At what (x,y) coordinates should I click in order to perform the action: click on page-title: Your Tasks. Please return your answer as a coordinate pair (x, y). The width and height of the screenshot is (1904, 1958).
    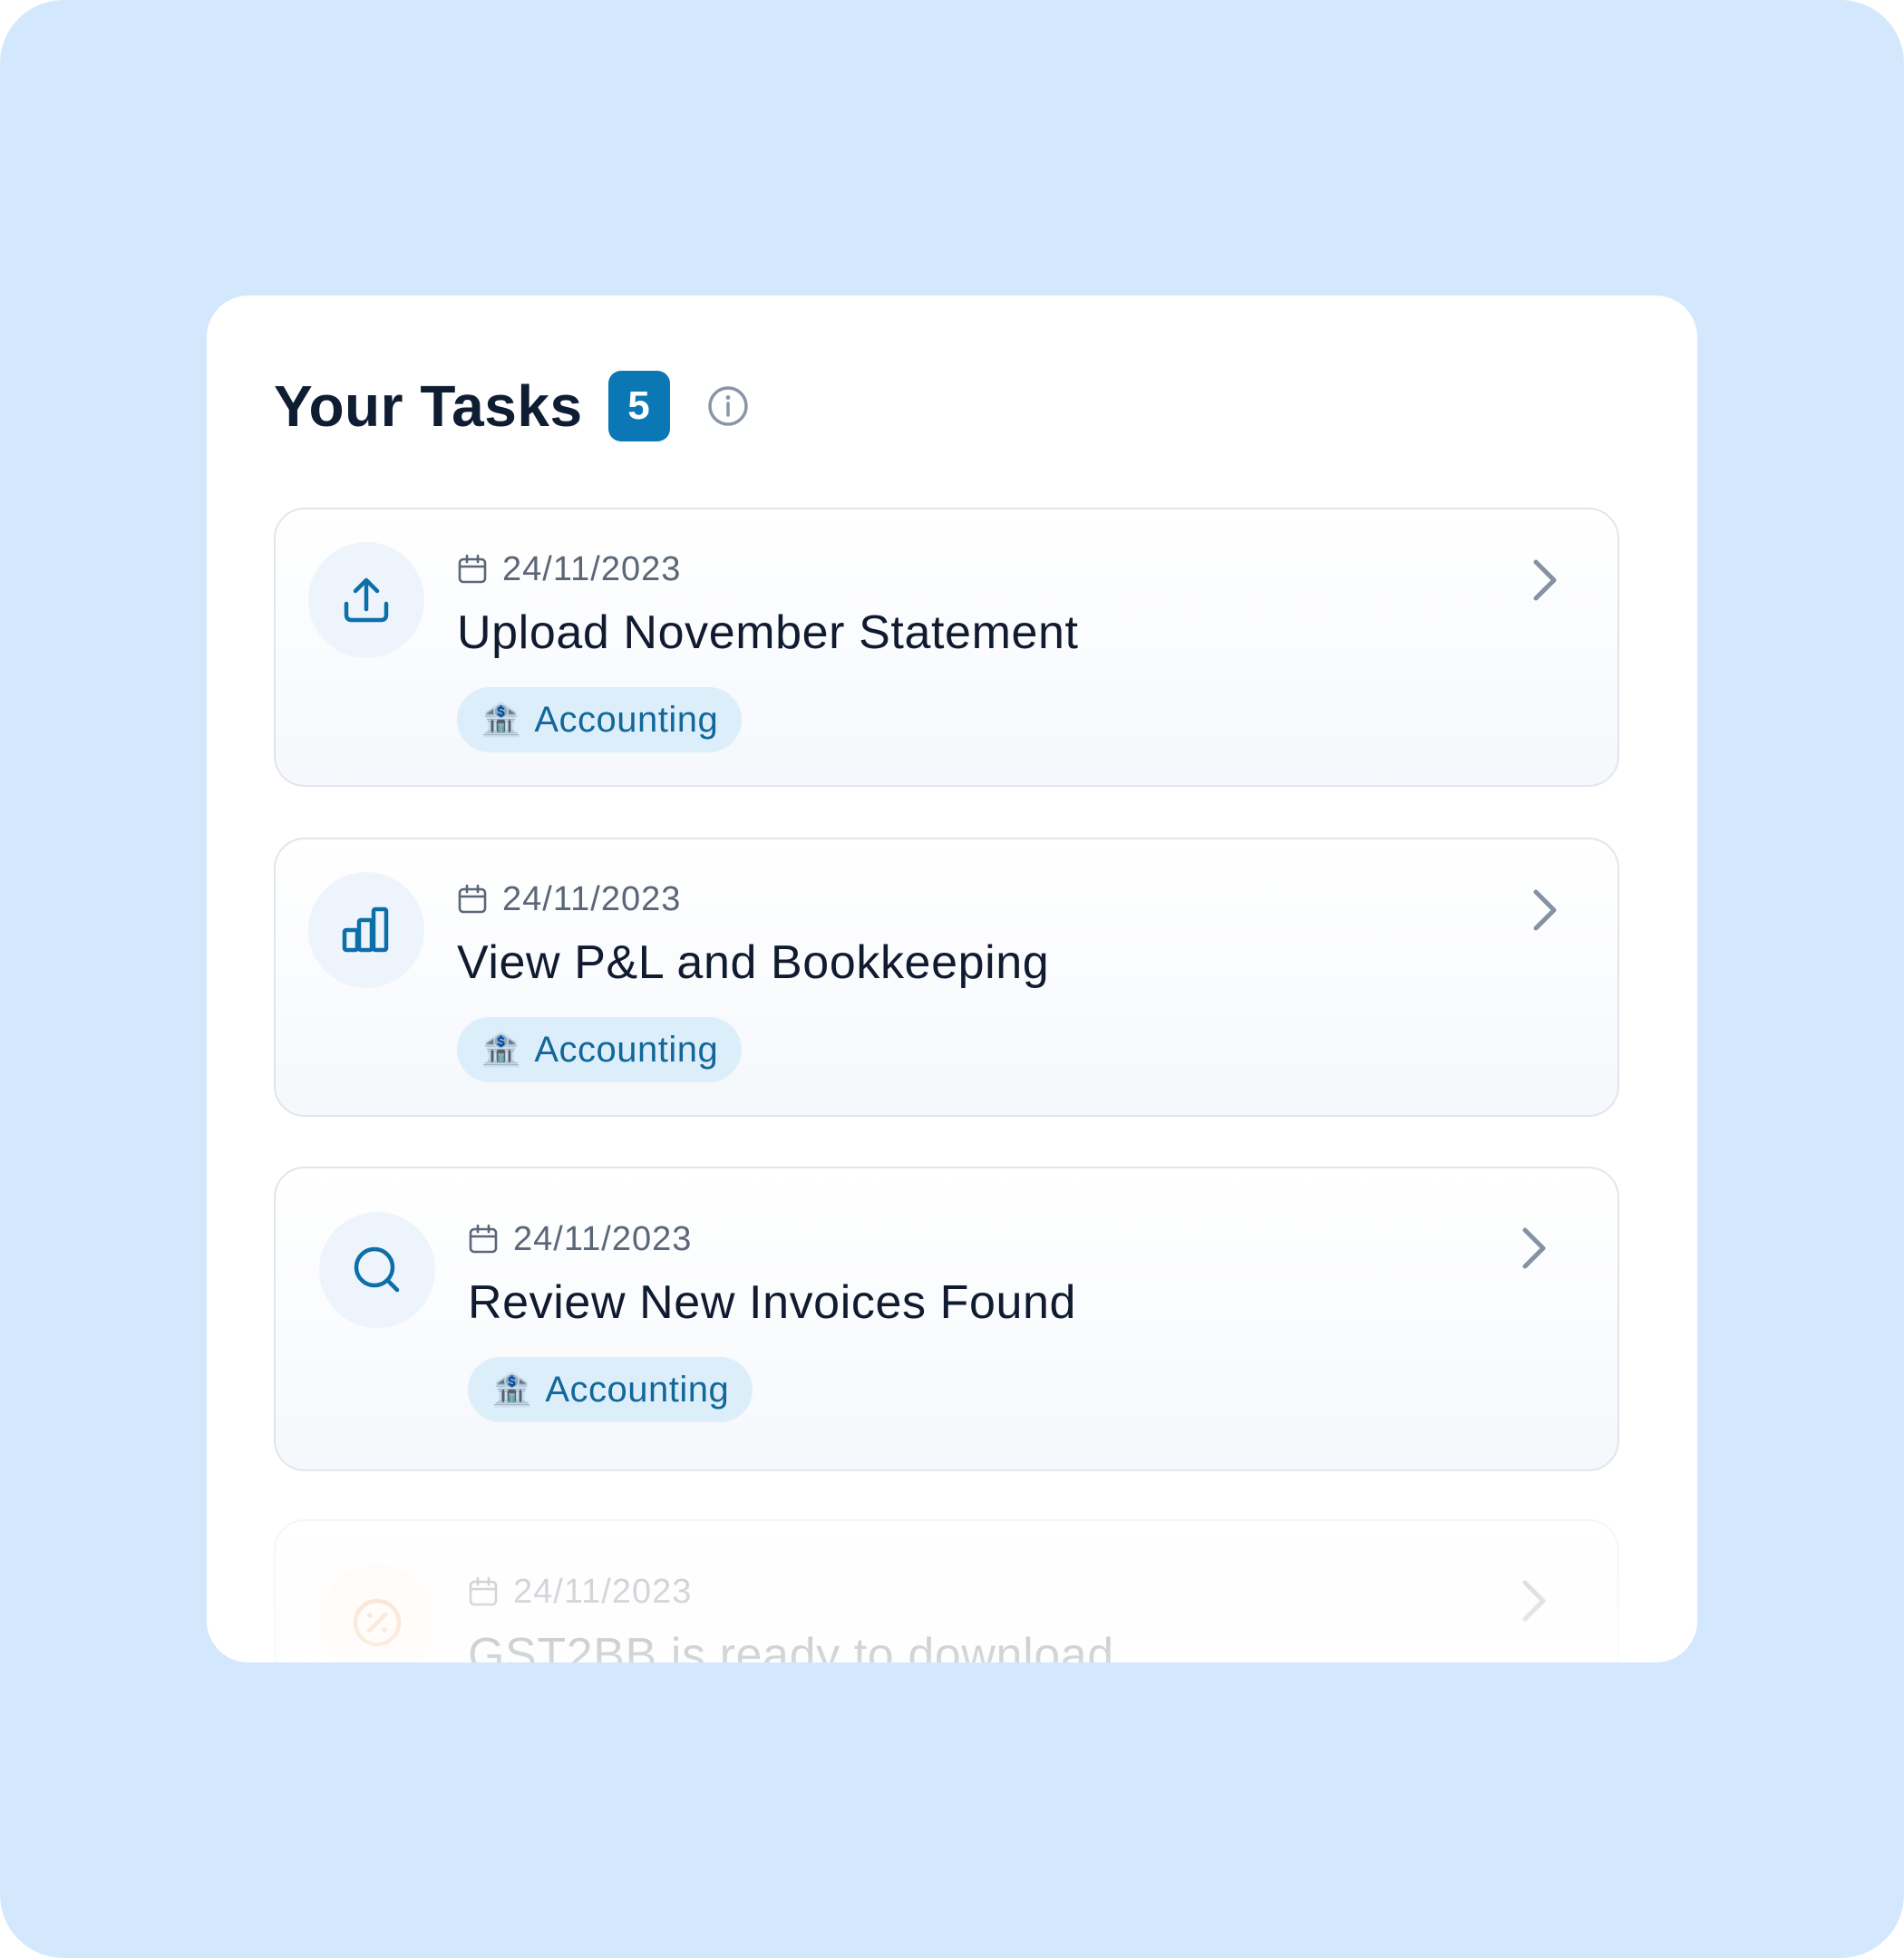
    Looking at the image, I should click on (428, 406).